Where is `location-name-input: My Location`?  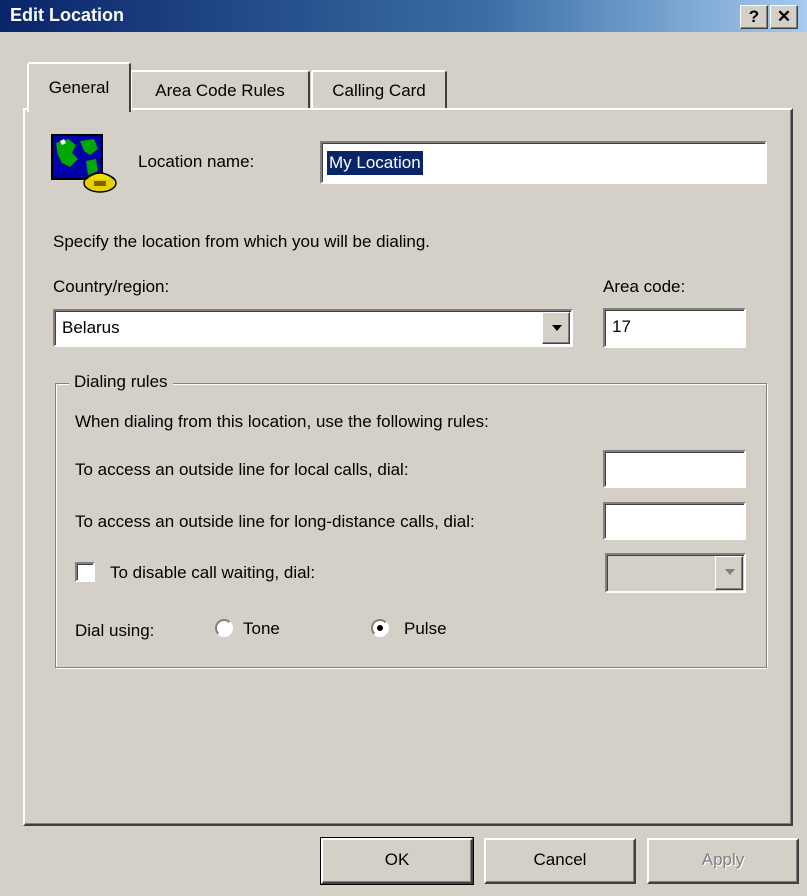
location-name-input: My Location is located at coordinates (543, 162).